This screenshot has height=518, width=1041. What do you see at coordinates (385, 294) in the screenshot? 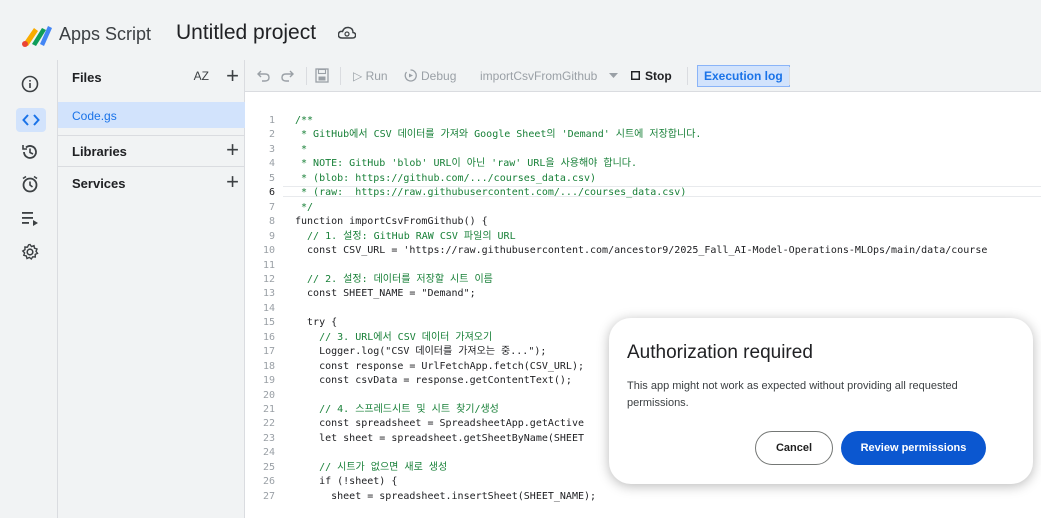
I see `code-line: const SHEET_NAME = "Demand";` at bounding box center [385, 294].